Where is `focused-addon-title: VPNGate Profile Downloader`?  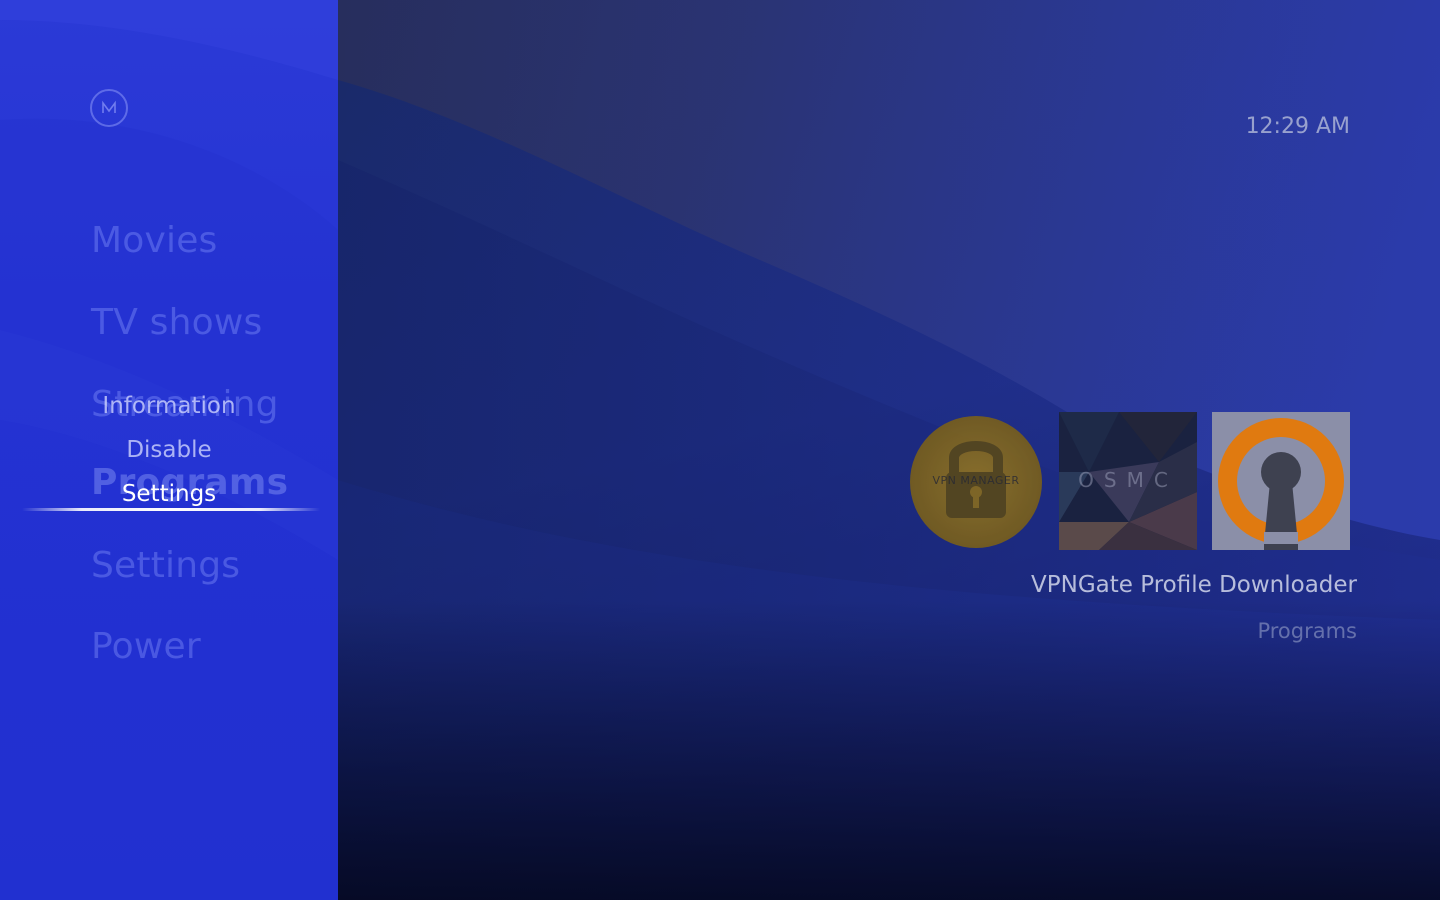 focused-addon-title: VPNGate Profile Downloader is located at coordinates (1194, 585).